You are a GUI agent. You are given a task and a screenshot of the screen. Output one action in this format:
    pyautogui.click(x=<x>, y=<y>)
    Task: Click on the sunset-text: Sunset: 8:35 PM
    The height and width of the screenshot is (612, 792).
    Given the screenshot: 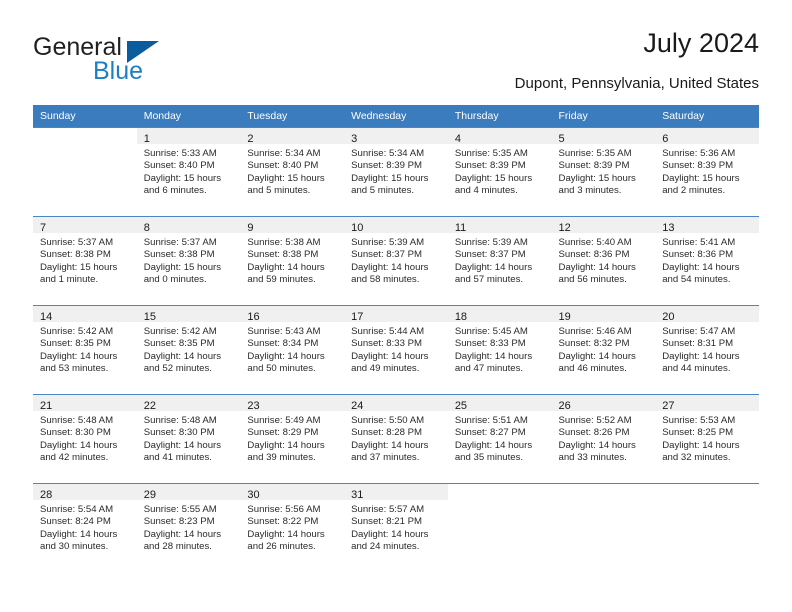 What is the action you would take?
    pyautogui.click(x=75, y=344)
    